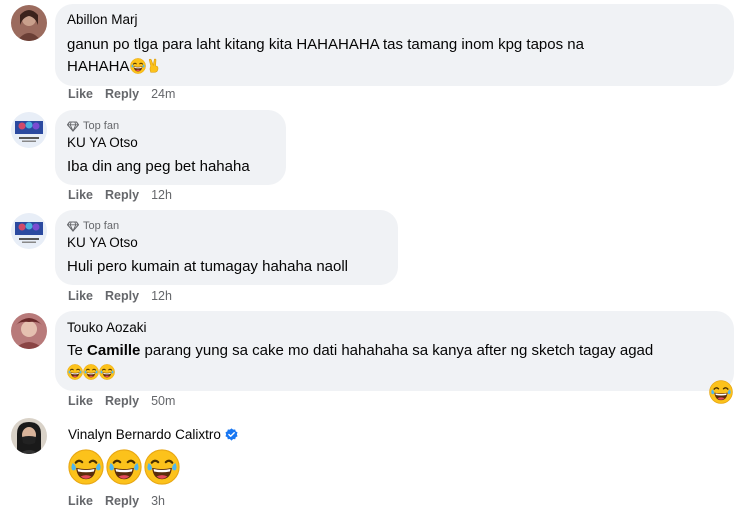 The height and width of the screenshot is (515, 750). I want to click on comment-timestamp: 3h, so click(158, 501).